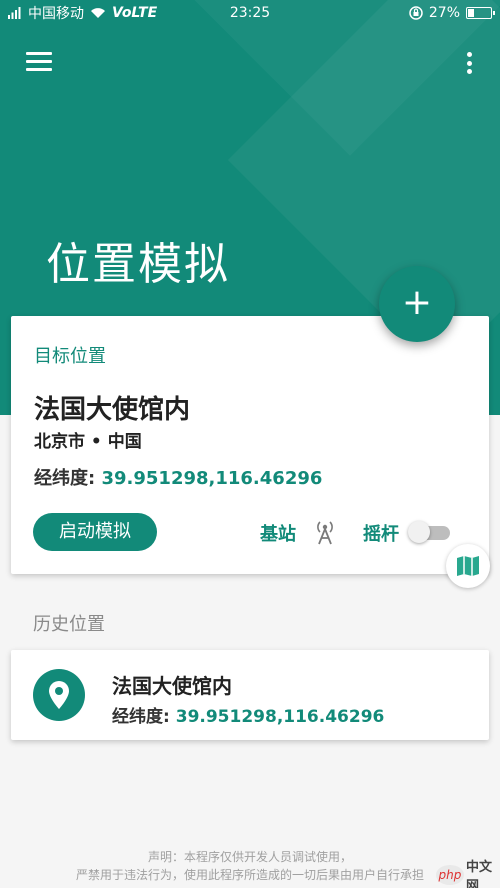  What do you see at coordinates (430, 532) in the screenshot?
I see `joystick-toggle` at bounding box center [430, 532].